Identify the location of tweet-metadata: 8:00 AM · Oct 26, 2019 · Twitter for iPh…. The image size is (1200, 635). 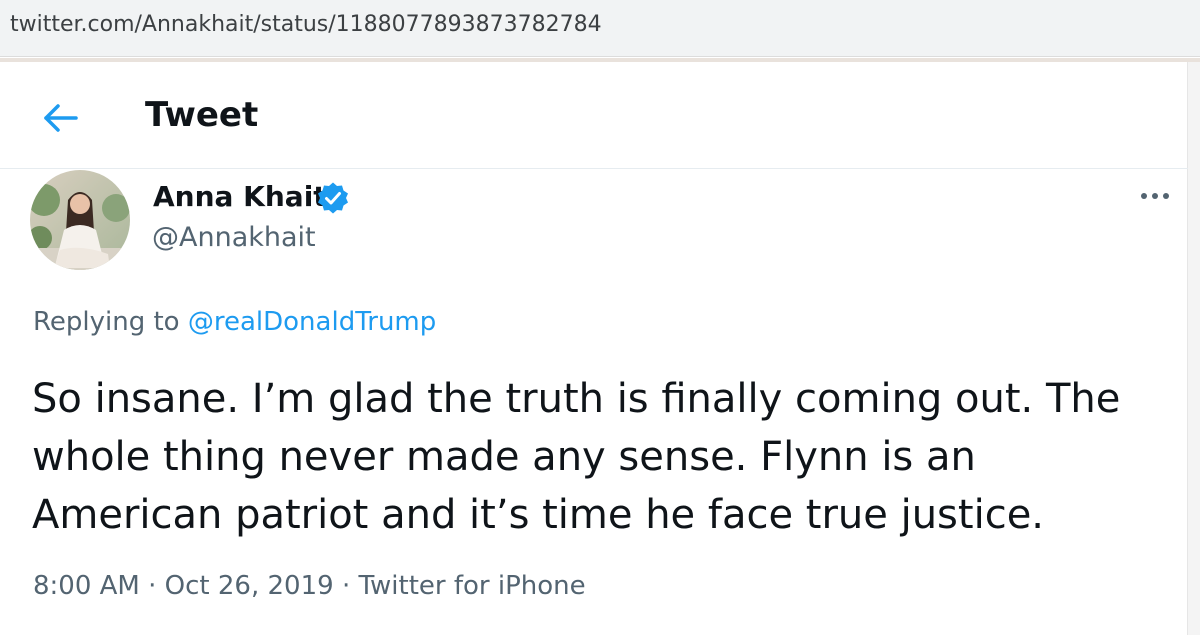
(309, 586).